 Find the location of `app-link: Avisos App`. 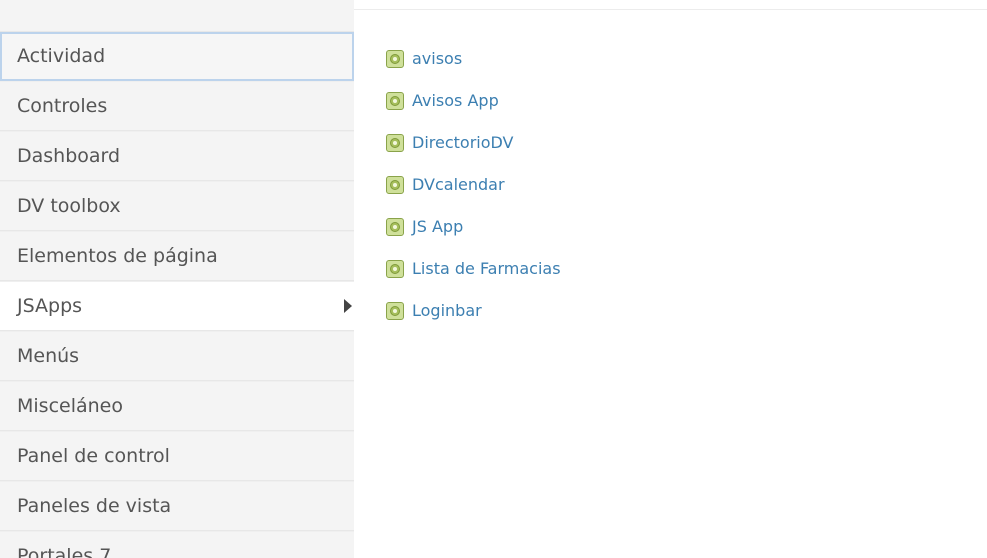

app-link: Avisos App is located at coordinates (455, 101).